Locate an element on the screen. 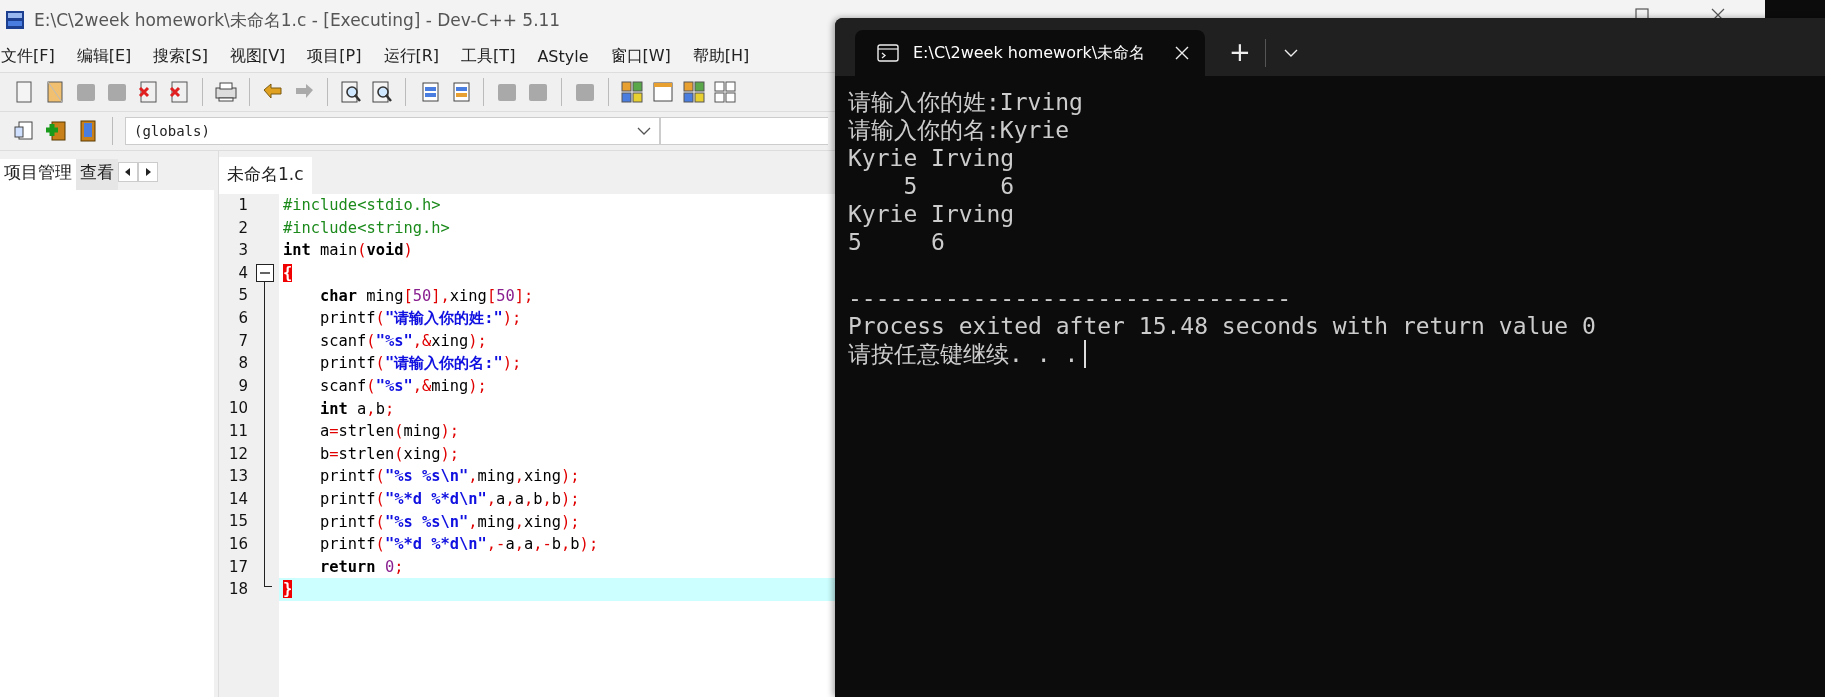 The image size is (1825, 697). output-line: -------------------------------- is located at coordinates (1070, 298).